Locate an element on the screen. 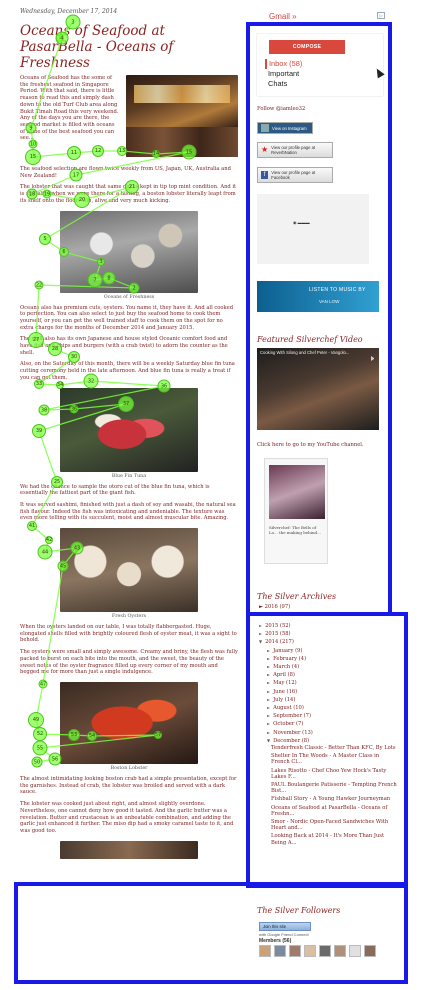 Image resolution: width=424 pixels, height=990 pixels. gaze-fixation: 42 is located at coordinates (49, 540).